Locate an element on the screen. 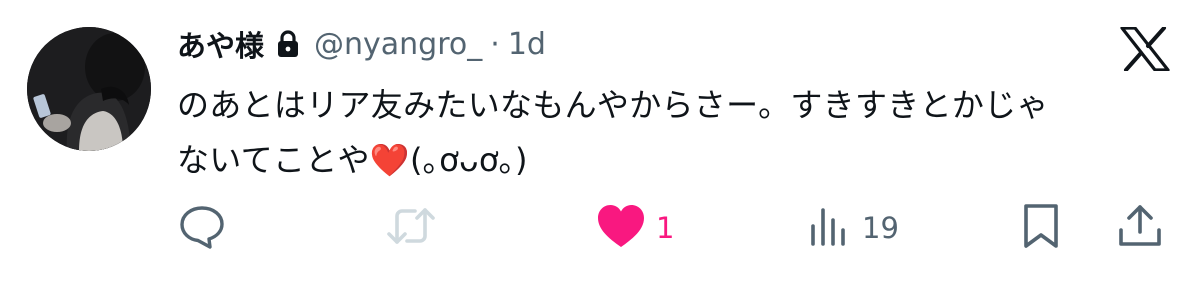 The image size is (1200, 296). user-handle: @nyangro_ is located at coordinates (398, 44).